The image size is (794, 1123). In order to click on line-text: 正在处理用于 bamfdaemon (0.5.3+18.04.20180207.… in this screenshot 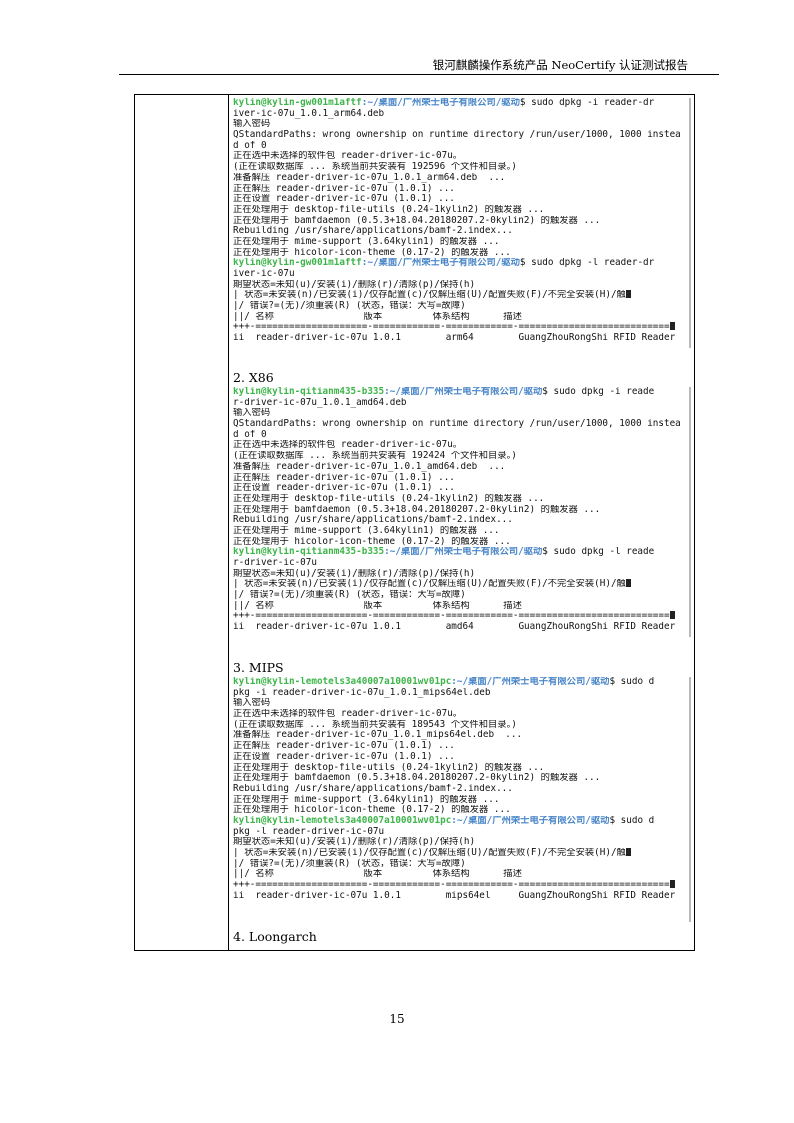, I will do `click(417, 509)`.